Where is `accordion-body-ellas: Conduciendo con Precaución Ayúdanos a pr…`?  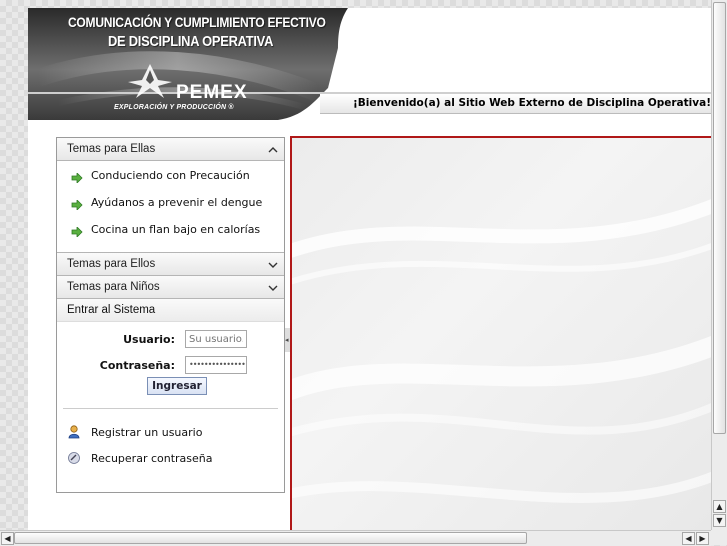 accordion-body-ellas: Conduciendo con Precaución Ayúdanos a pr… is located at coordinates (170, 207).